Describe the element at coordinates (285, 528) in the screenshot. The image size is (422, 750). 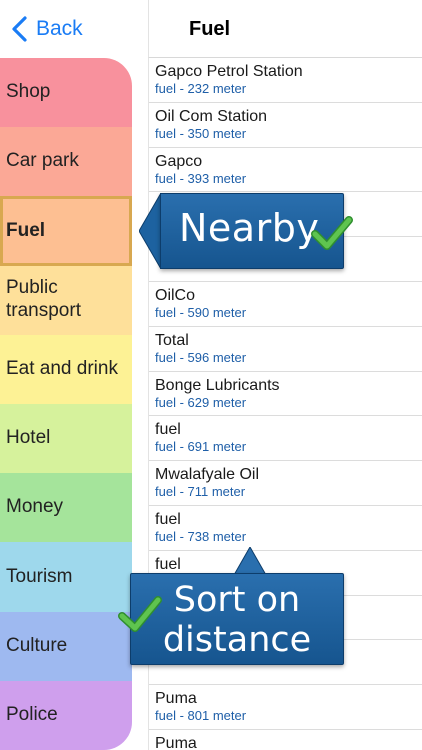
I see `list-item: fuel fuel - 738 meter` at that location.